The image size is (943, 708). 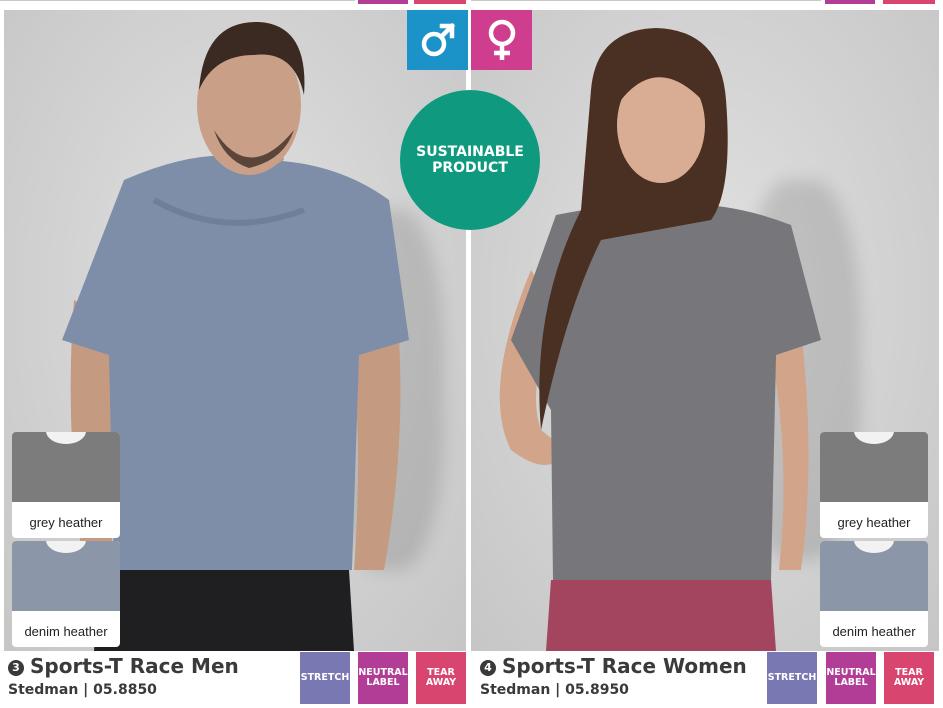 What do you see at coordinates (488, 668) in the screenshot?
I see `product-number: 4` at bounding box center [488, 668].